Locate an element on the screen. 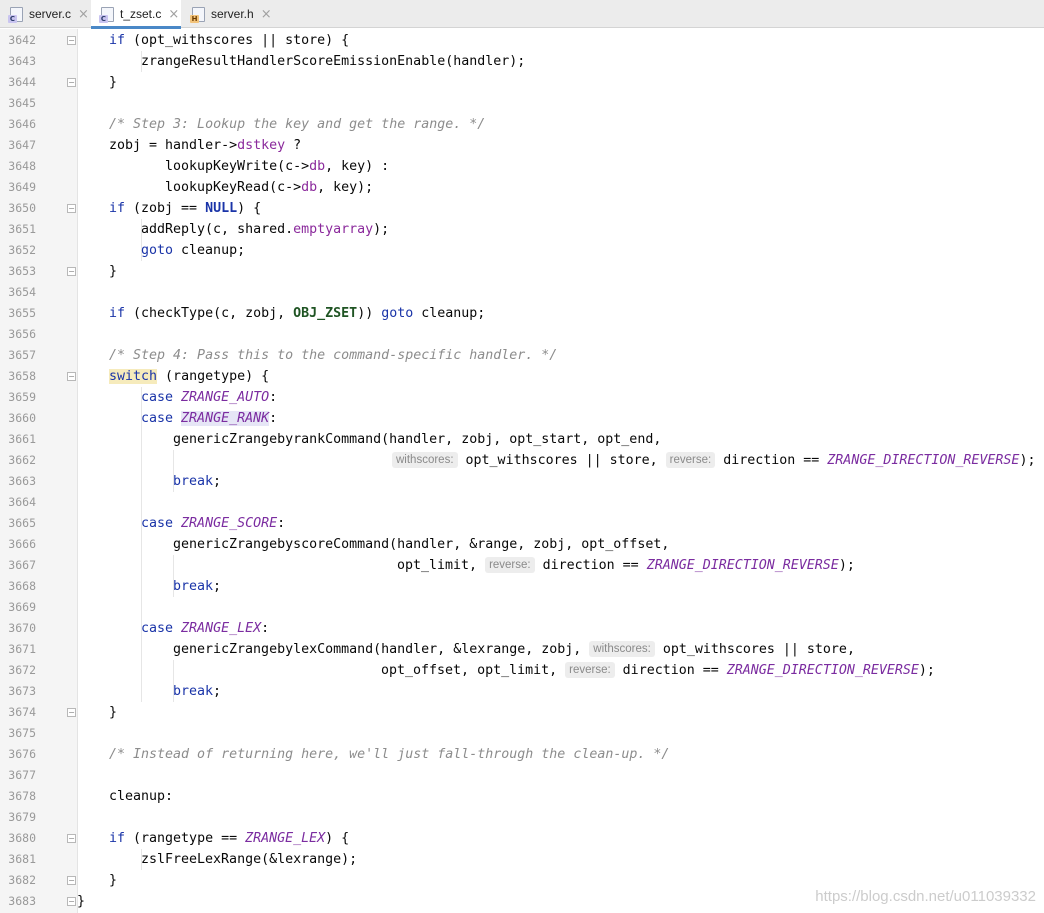 The image size is (1044, 913). macro-token: OBJ_ZSET is located at coordinates (325, 313).